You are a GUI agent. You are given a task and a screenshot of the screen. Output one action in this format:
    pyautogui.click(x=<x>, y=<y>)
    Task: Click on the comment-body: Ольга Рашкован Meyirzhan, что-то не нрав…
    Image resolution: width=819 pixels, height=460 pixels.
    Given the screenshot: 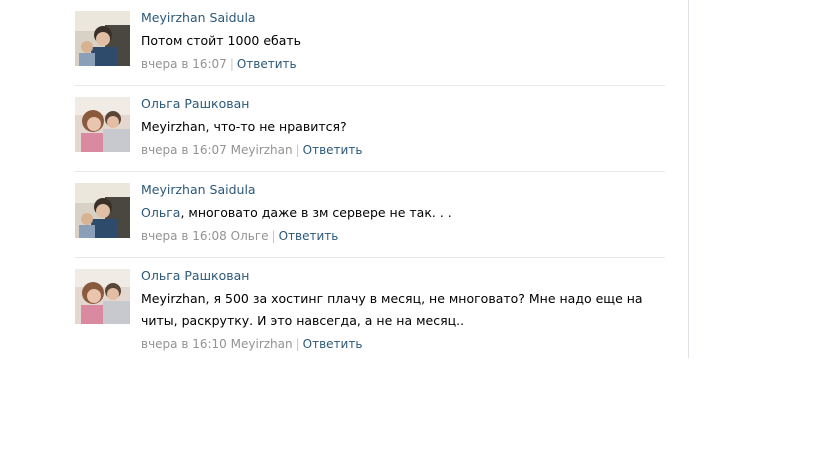 What is the action you would take?
    pyautogui.click(x=403, y=127)
    